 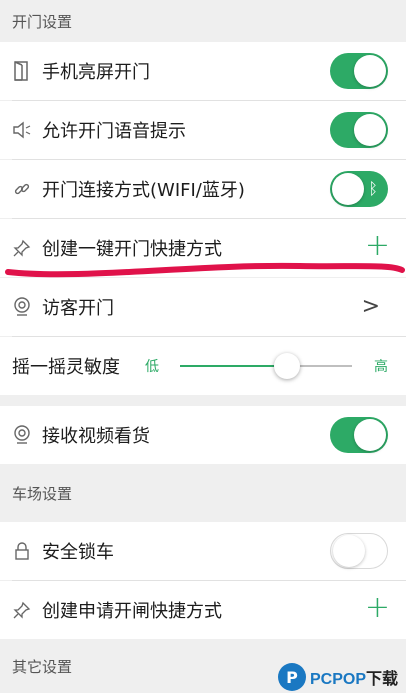 What do you see at coordinates (377, 246) in the screenshot?
I see `add-shortcut-button: +` at bounding box center [377, 246].